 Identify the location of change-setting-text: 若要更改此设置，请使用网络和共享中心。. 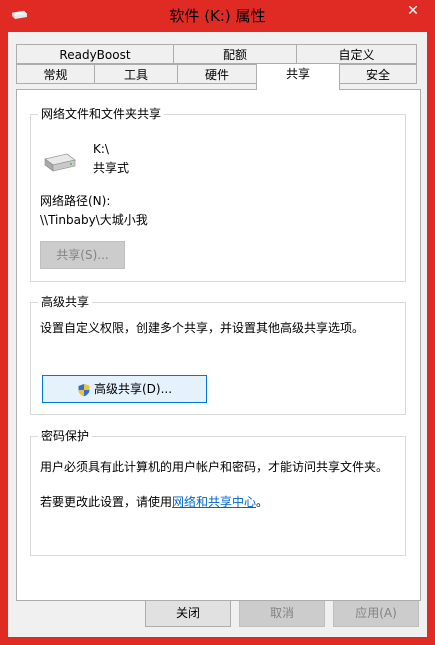
(154, 502).